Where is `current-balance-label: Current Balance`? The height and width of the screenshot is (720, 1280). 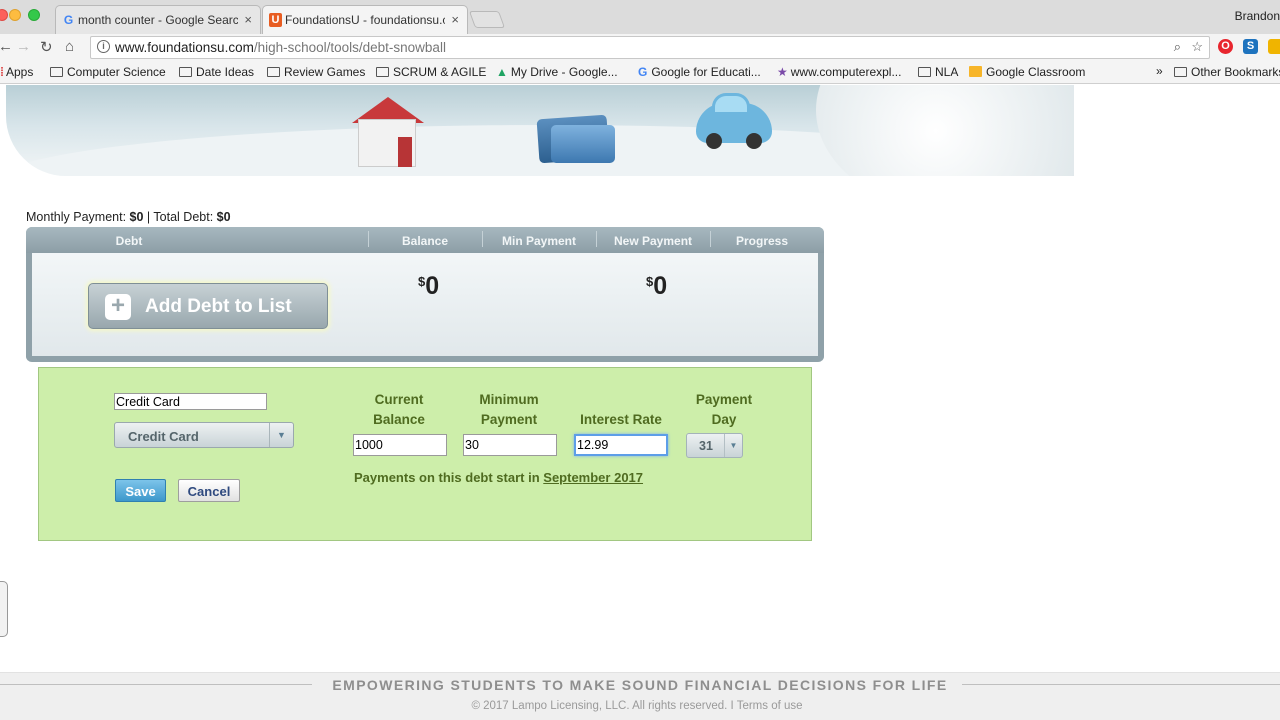 current-balance-label: Current Balance is located at coordinates (399, 409).